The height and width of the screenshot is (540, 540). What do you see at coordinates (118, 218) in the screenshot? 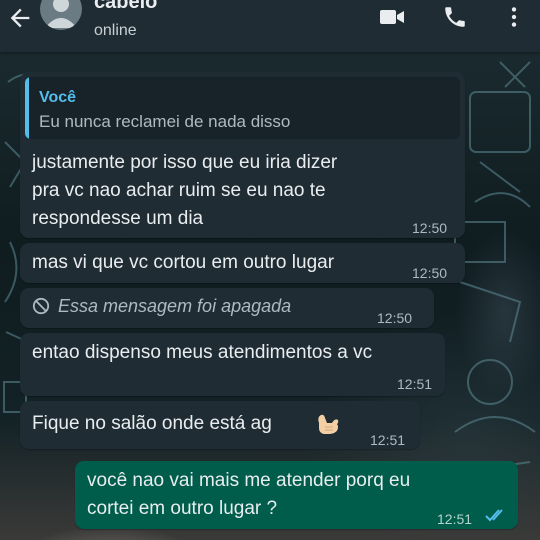
I see `message-line: respondesse um dia` at bounding box center [118, 218].